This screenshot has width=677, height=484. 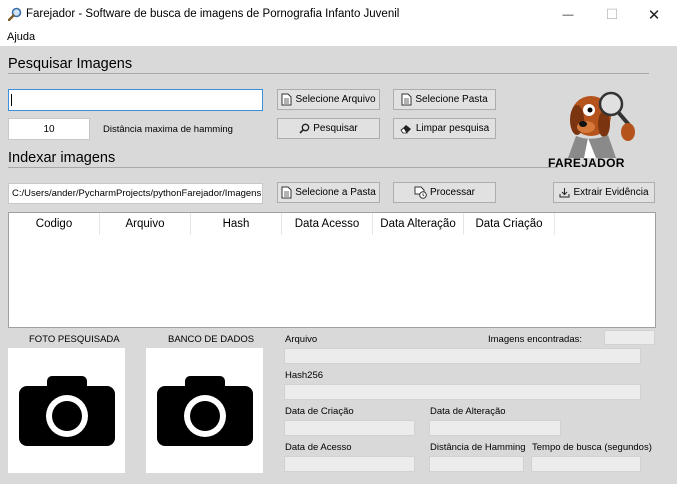 I want to click on arquivo-field, so click(x=462, y=356).